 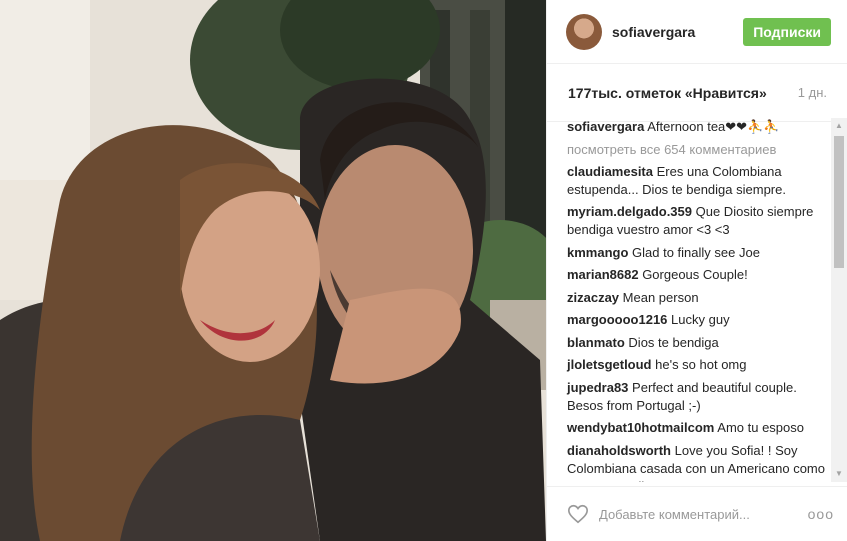 I want to click on scrollbar-thumb, so click(x=839, y=202).